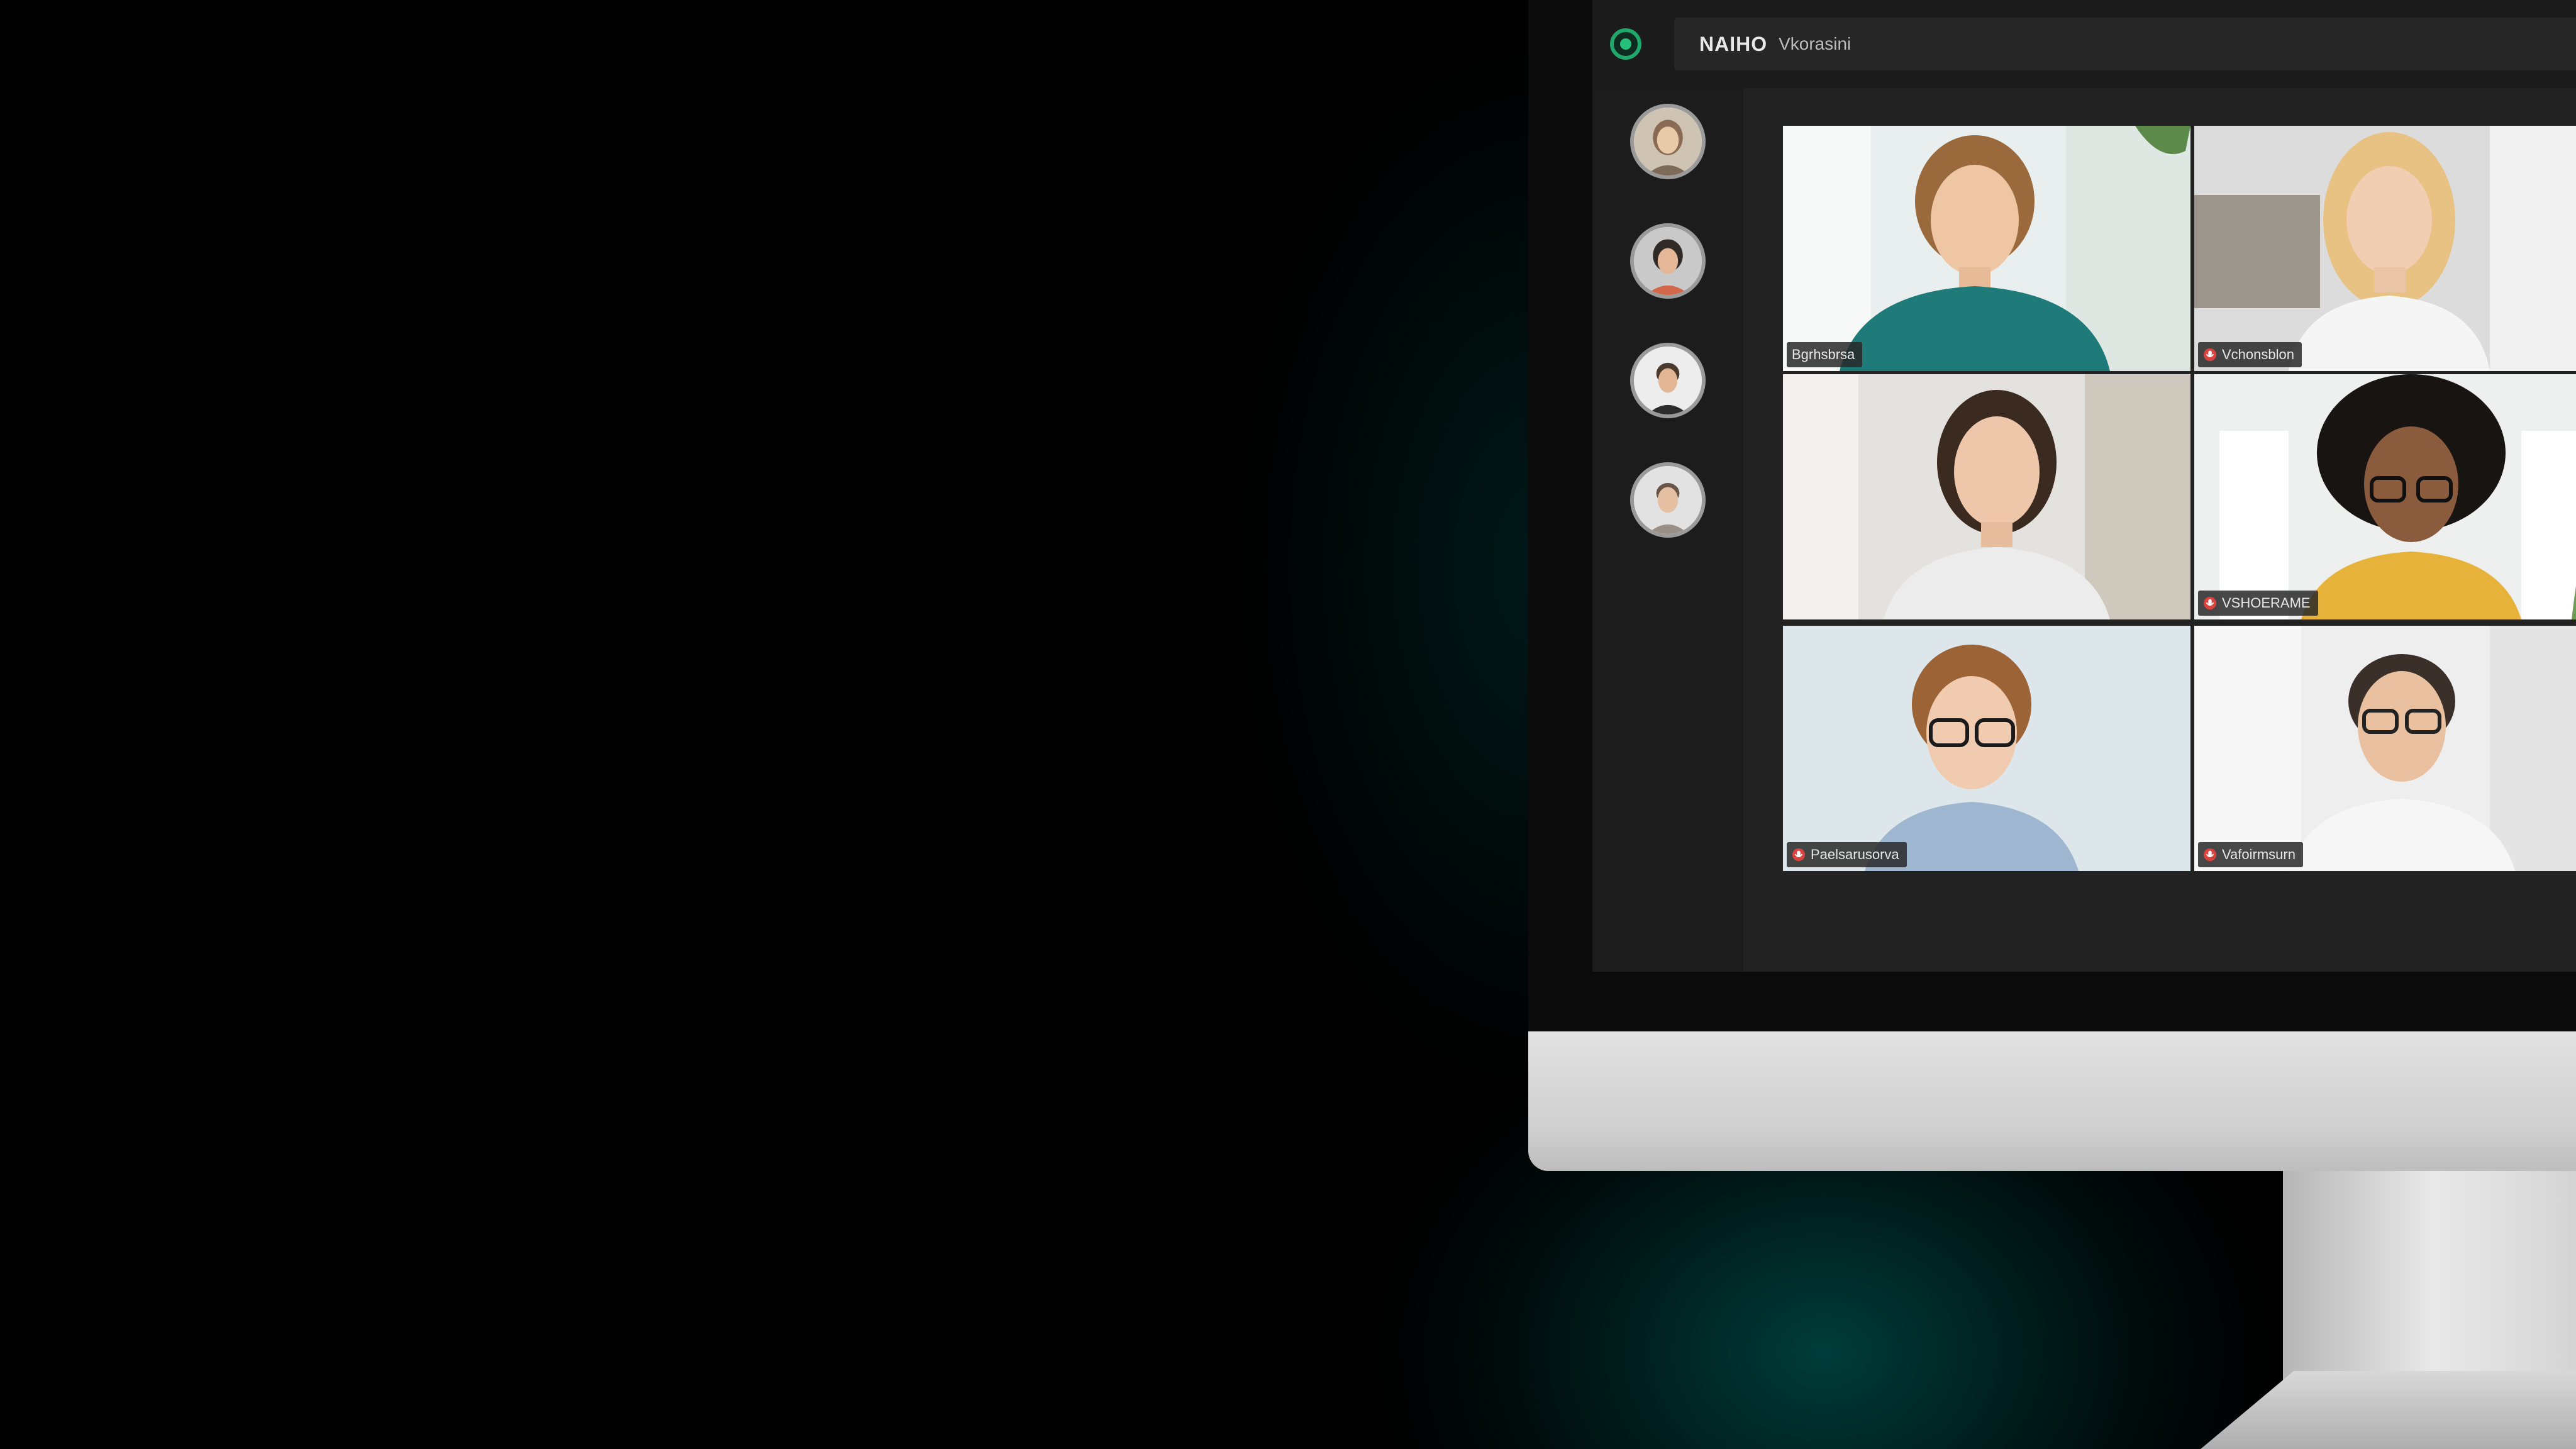 The image size is (2576, 1449). I want to click on meeting-title-bar: NAIHO Vkorasini, so click(2125, 44).